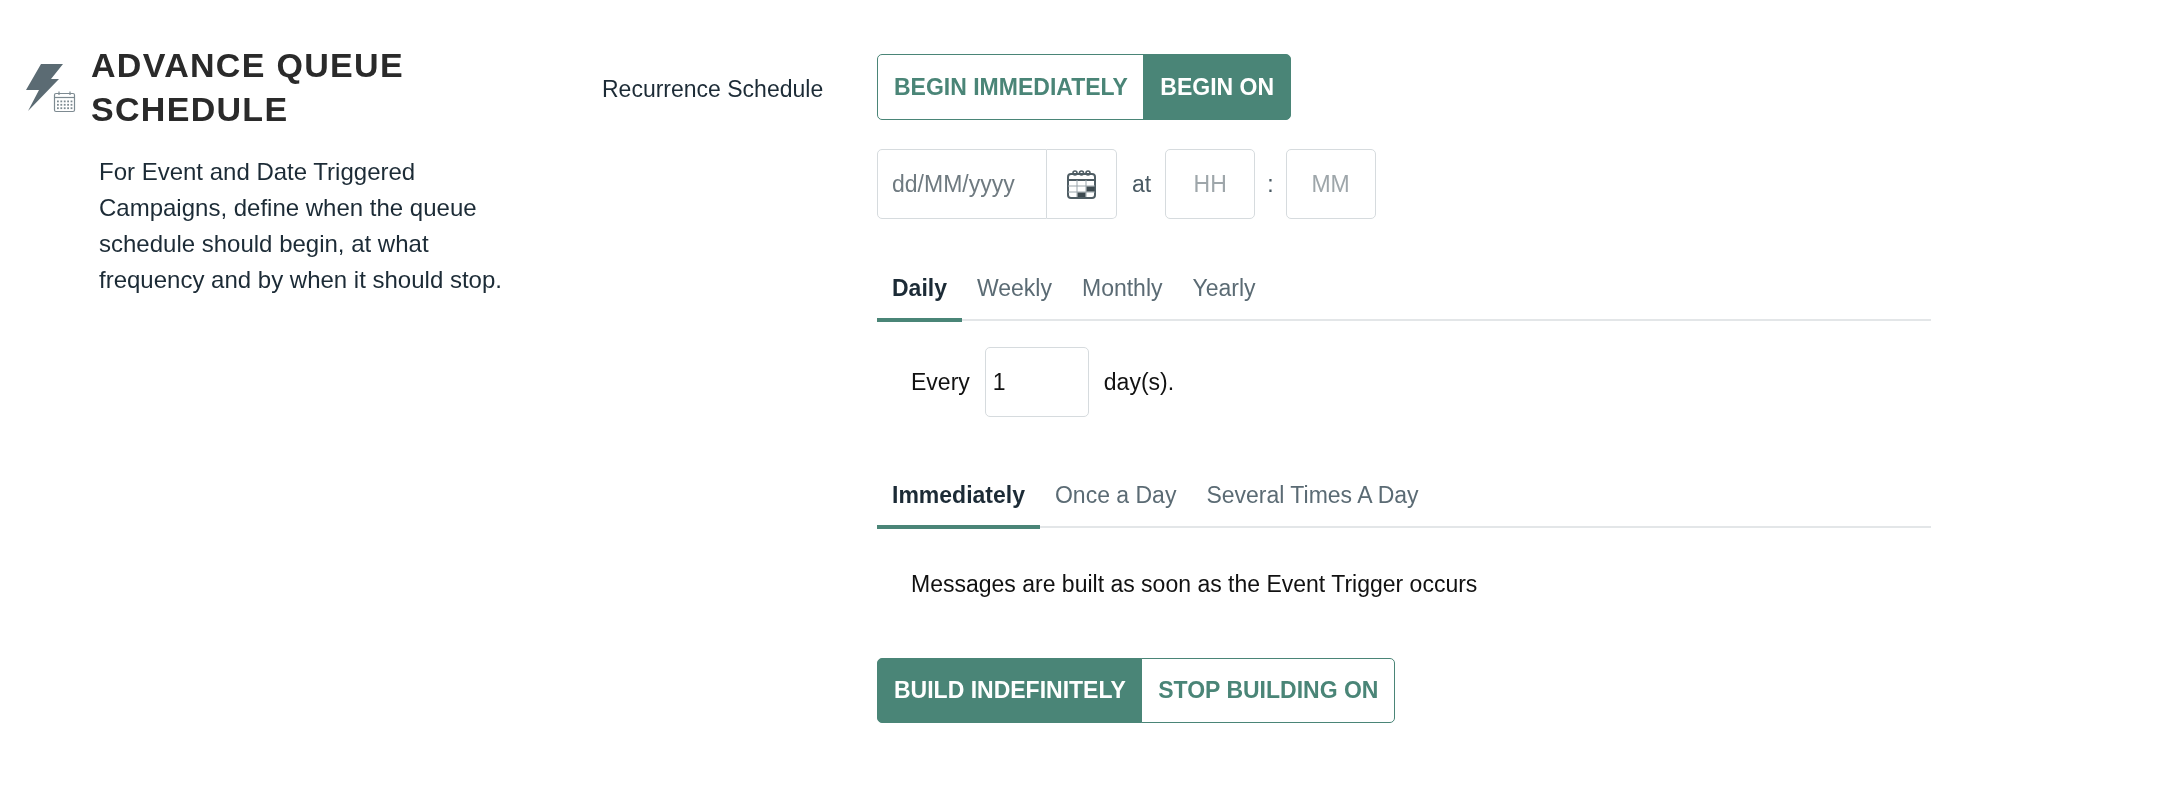 Image resolution: width=2160 pixels, height=786 pixels. What do you see at coordinates (1014, 288) in the screenshot?
I see `frequency-tab: Weekly` at bounding box center [1014, 288].